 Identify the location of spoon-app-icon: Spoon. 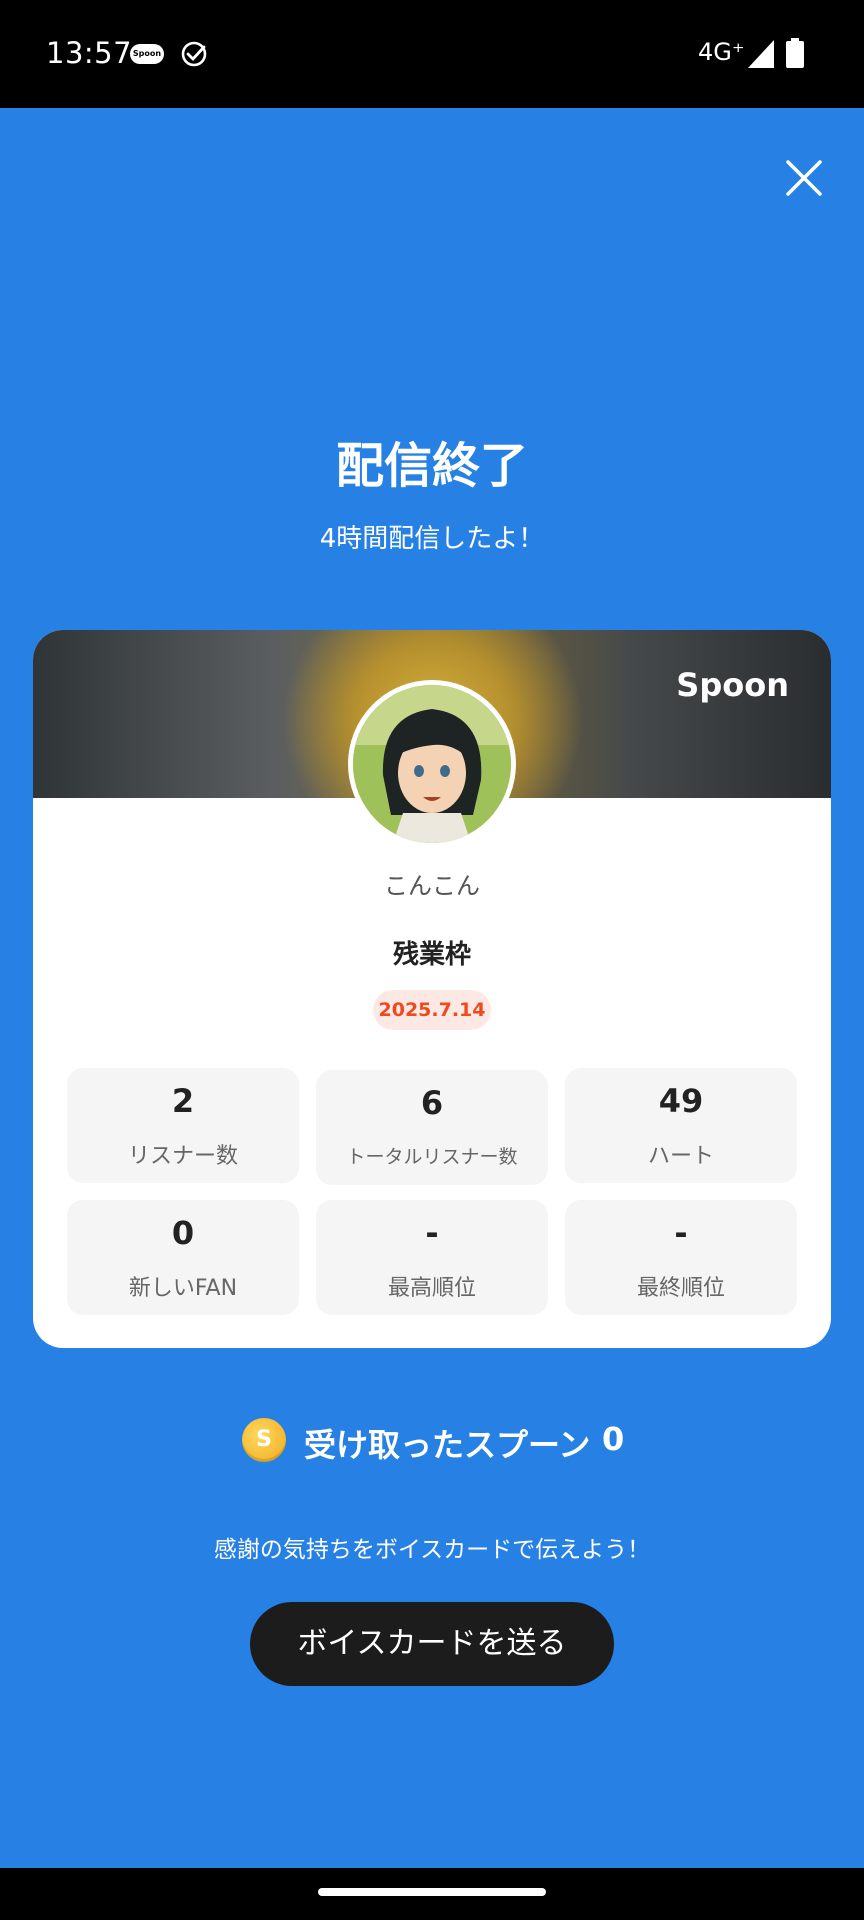
(147, 54).